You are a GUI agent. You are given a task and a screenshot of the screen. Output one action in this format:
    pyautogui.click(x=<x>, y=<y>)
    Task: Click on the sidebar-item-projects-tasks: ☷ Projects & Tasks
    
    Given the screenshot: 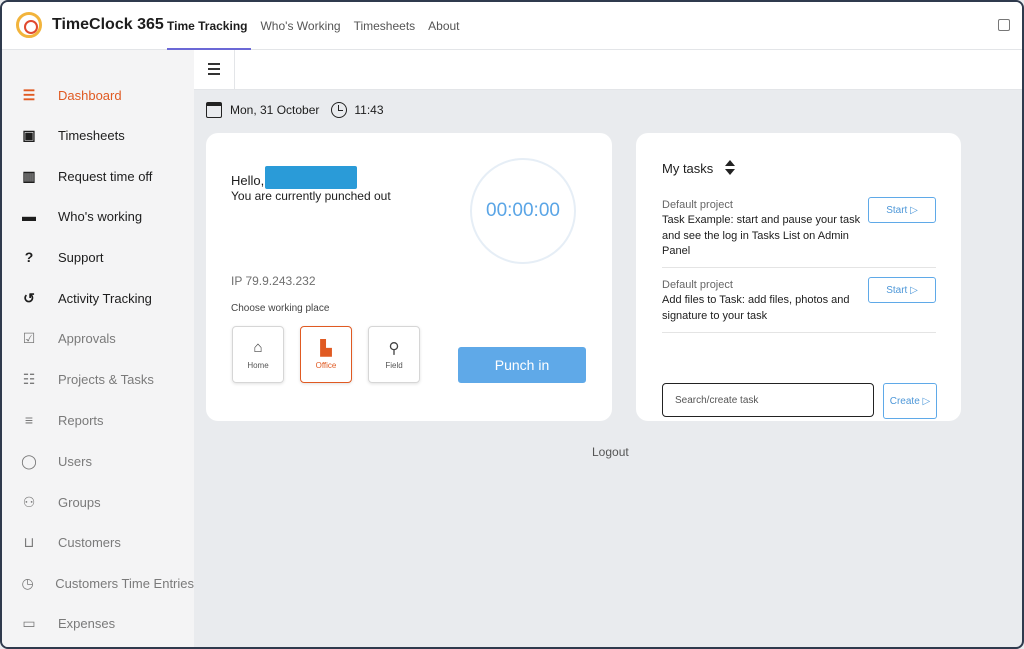 What is the action you would take?
    pyautogui.click(x=98, y=379)
    